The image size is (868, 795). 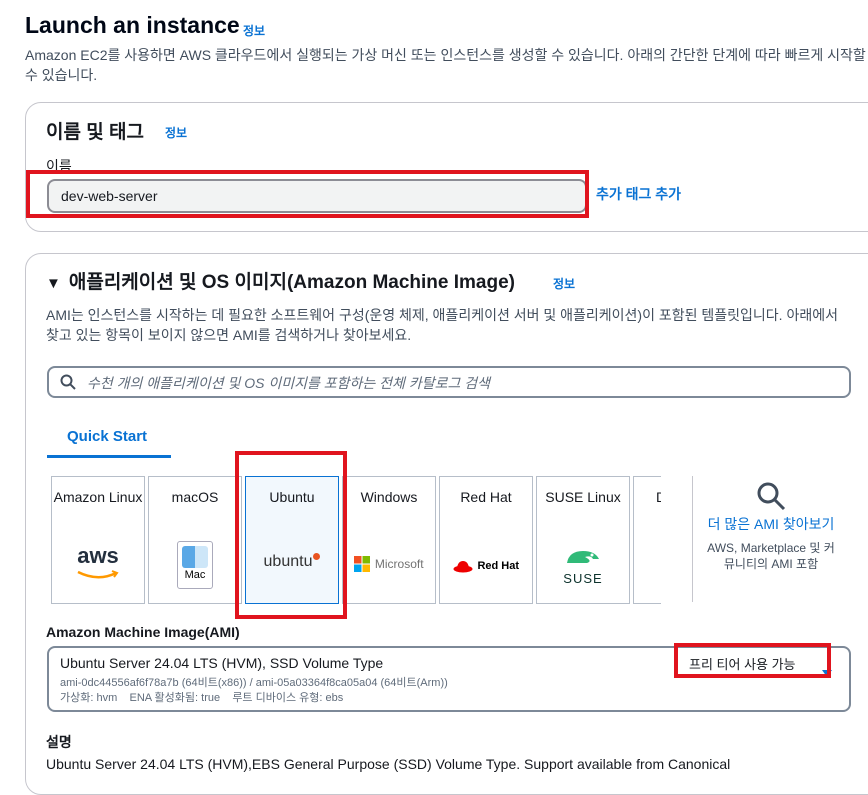 What do you see at coordinates (647, 497) in the screenshot?
I see `os-card-label: D` at bounding box center [647, 497].